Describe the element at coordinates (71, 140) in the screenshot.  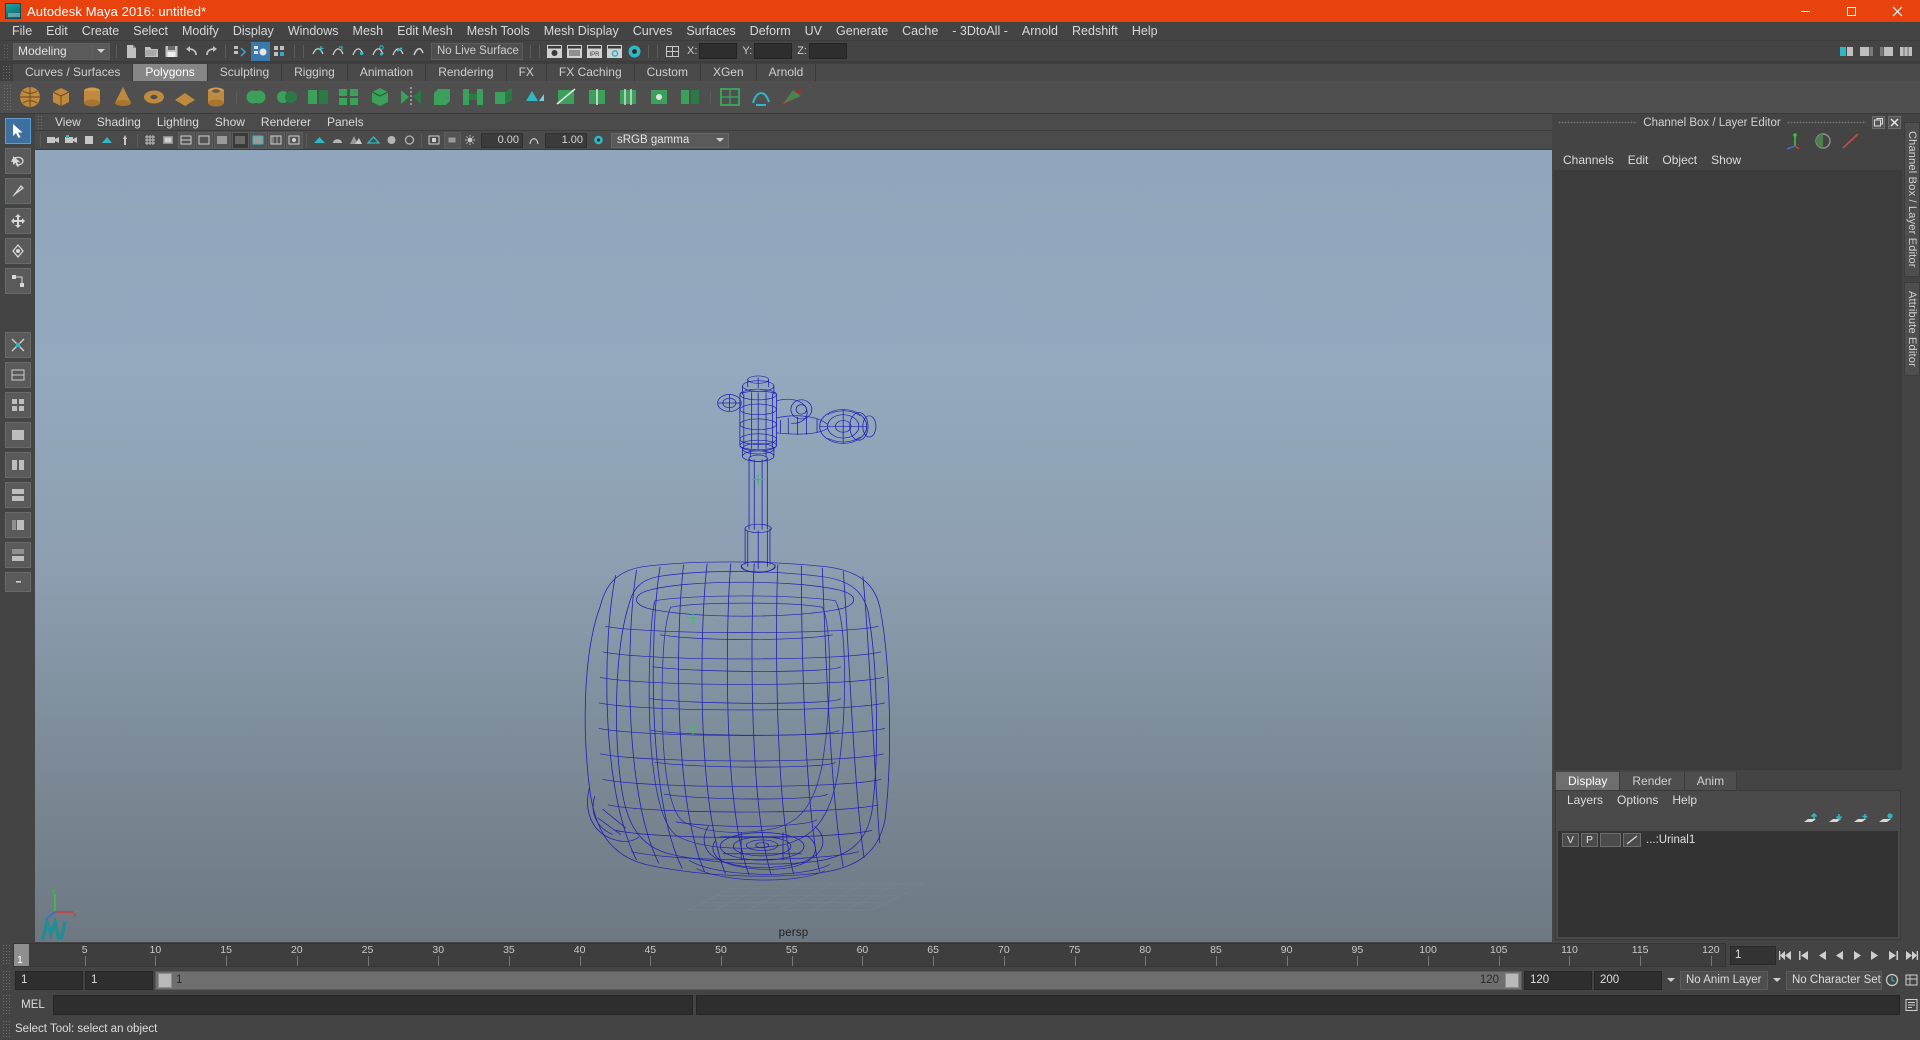
I see `bookmark-camera-icon` at that location.